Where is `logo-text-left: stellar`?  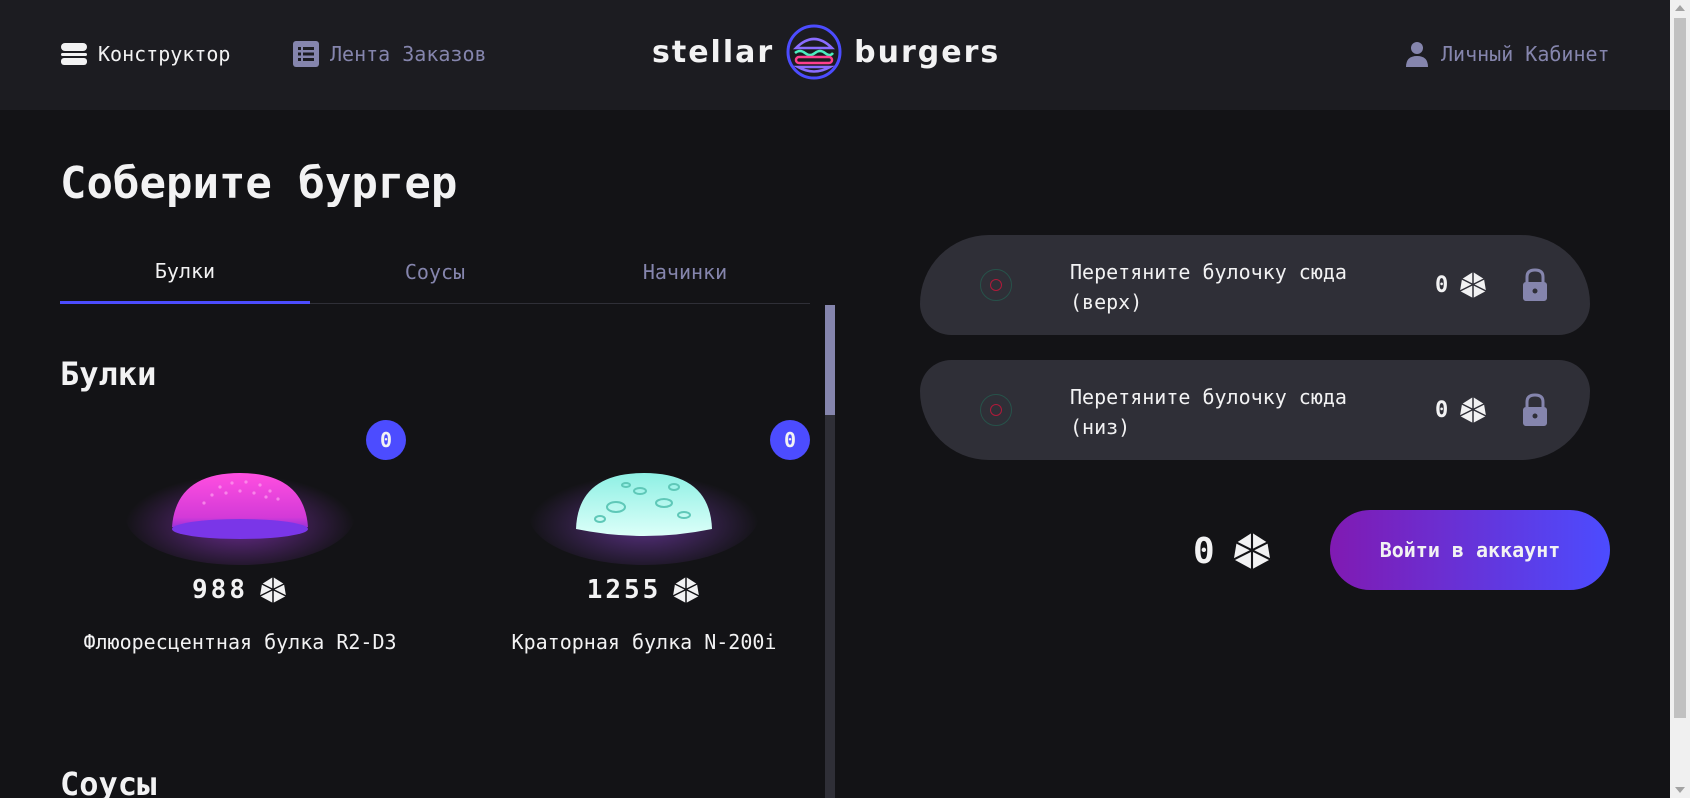
logo-text-left: stellar is located at coordinates (713, 52).